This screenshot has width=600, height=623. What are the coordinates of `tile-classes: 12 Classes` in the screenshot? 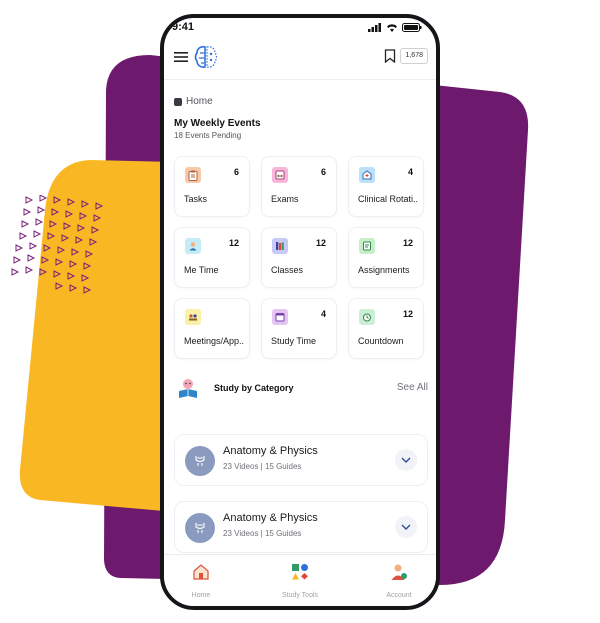 It's located at (299, 257).